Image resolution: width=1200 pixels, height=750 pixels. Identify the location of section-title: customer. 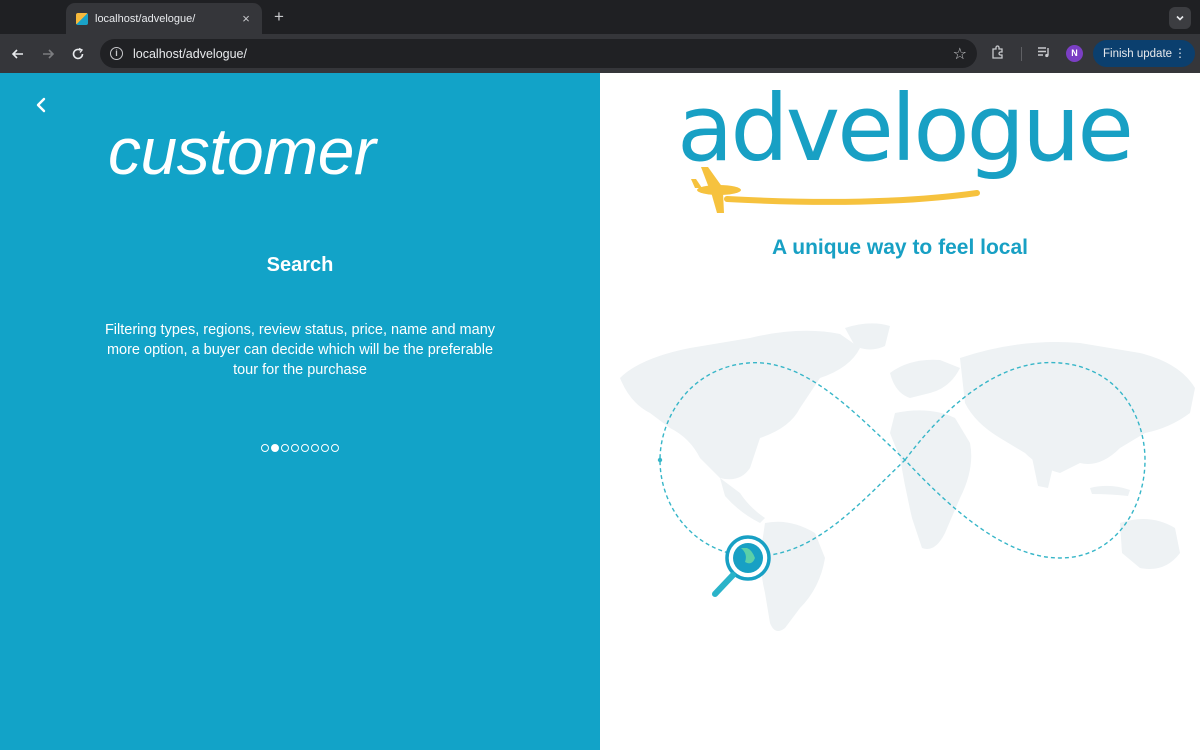
(242, 151).